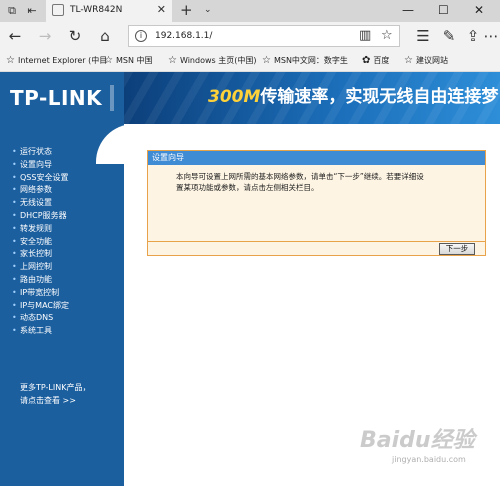 This screenshot has width=500, height=486. Describe the element at coordinates (316, 248) in the screenshot. I see `panel-footer: 下一步` at that location.